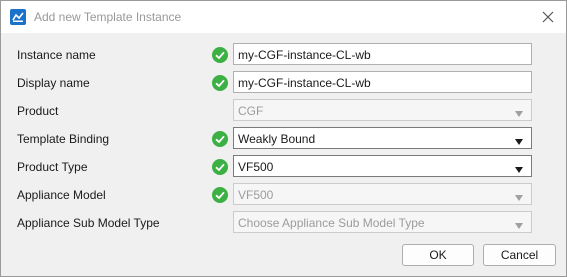 The image size is (567, 277). I want to click on instance-name-input: my-CGF-instance-CL-wb, so click(382, 54).